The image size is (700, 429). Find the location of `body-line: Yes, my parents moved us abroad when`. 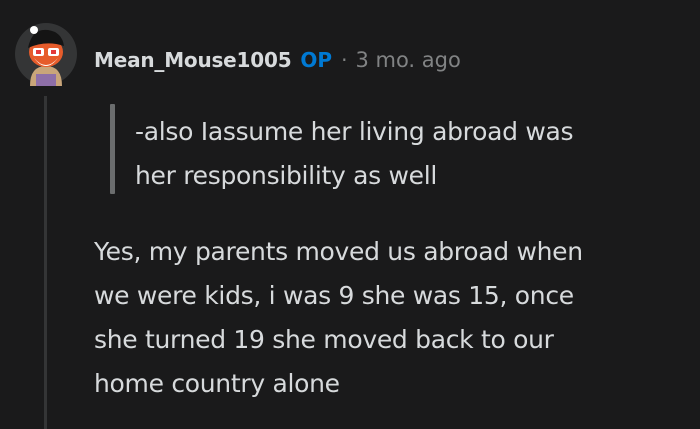

body-line: Yes, my parents moved us abroad when is located at coordinates (338, 251).